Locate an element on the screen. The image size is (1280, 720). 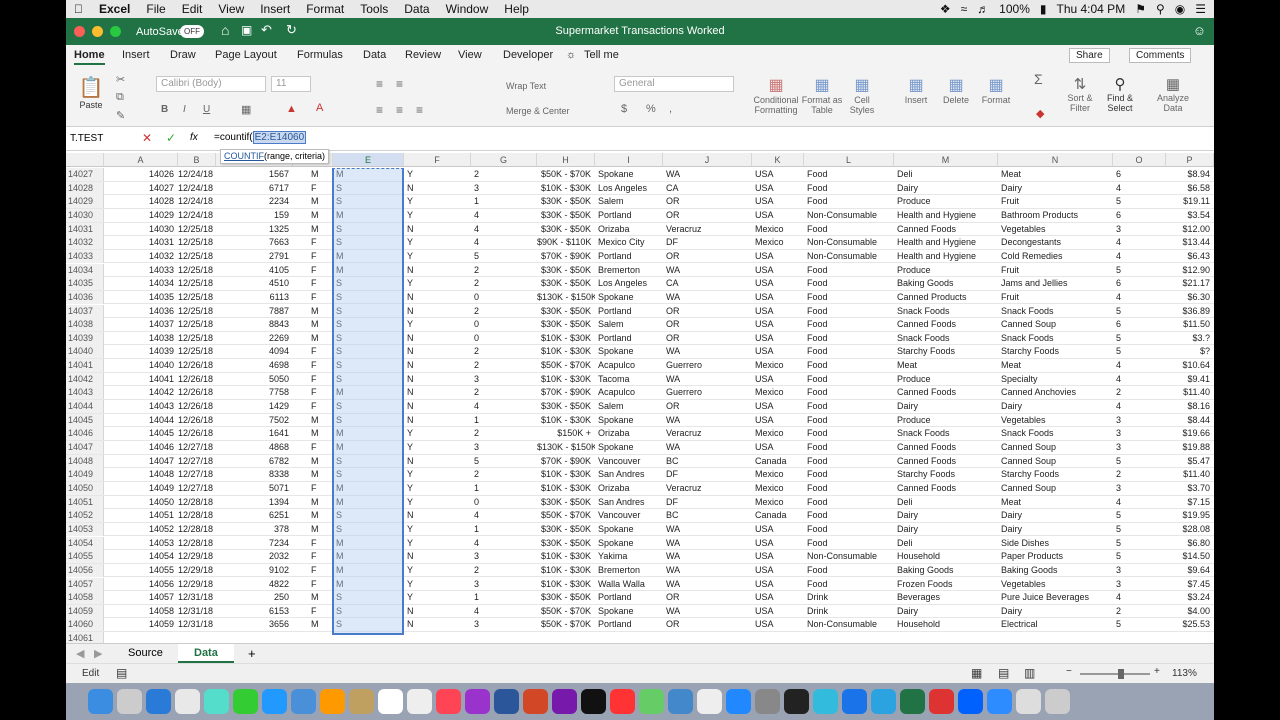
cell: Mexico is located at coordinates (778, 488).